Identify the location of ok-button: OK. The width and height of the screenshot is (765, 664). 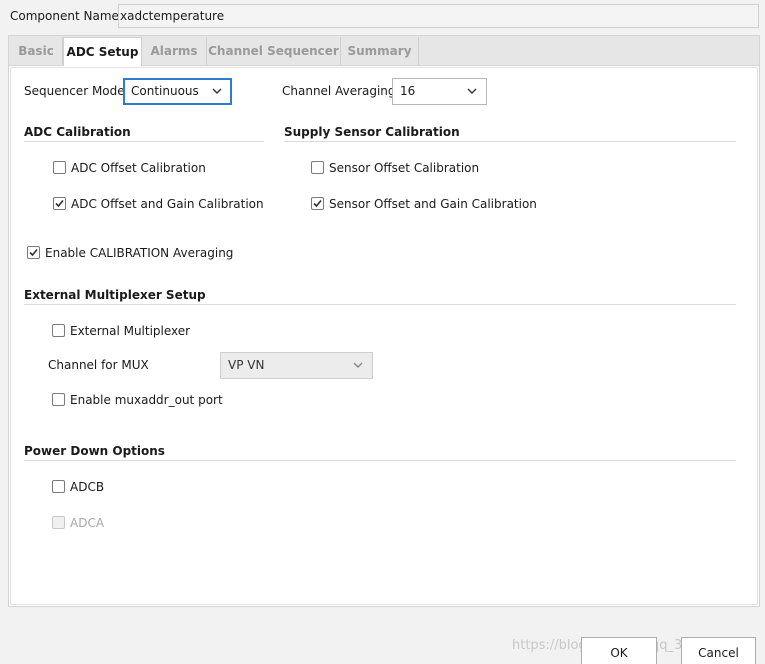
(619, 650).